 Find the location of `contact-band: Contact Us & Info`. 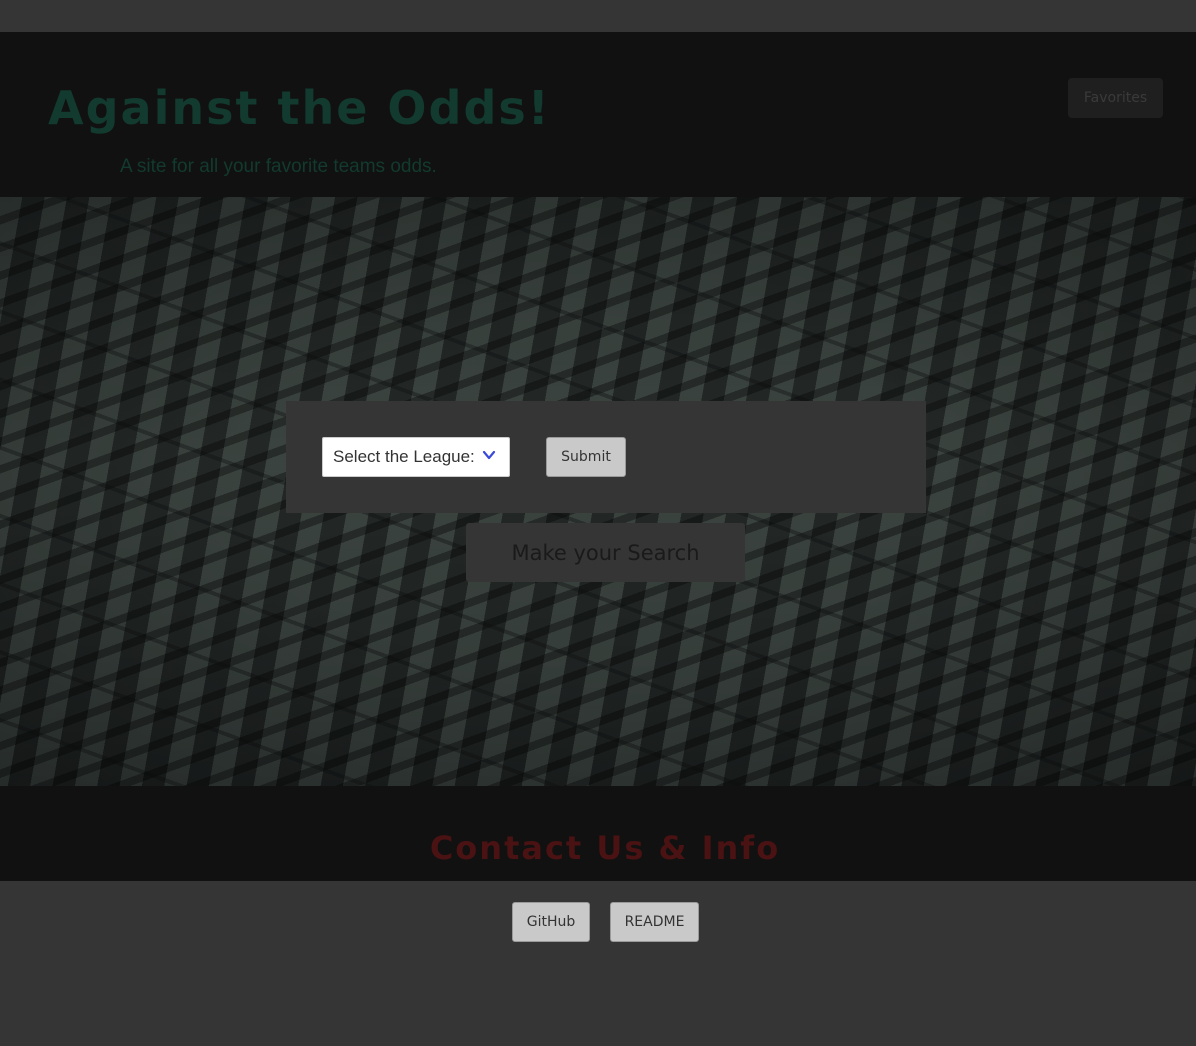

contact-band: Contact Us & Info is located at coordinates (598, 833).